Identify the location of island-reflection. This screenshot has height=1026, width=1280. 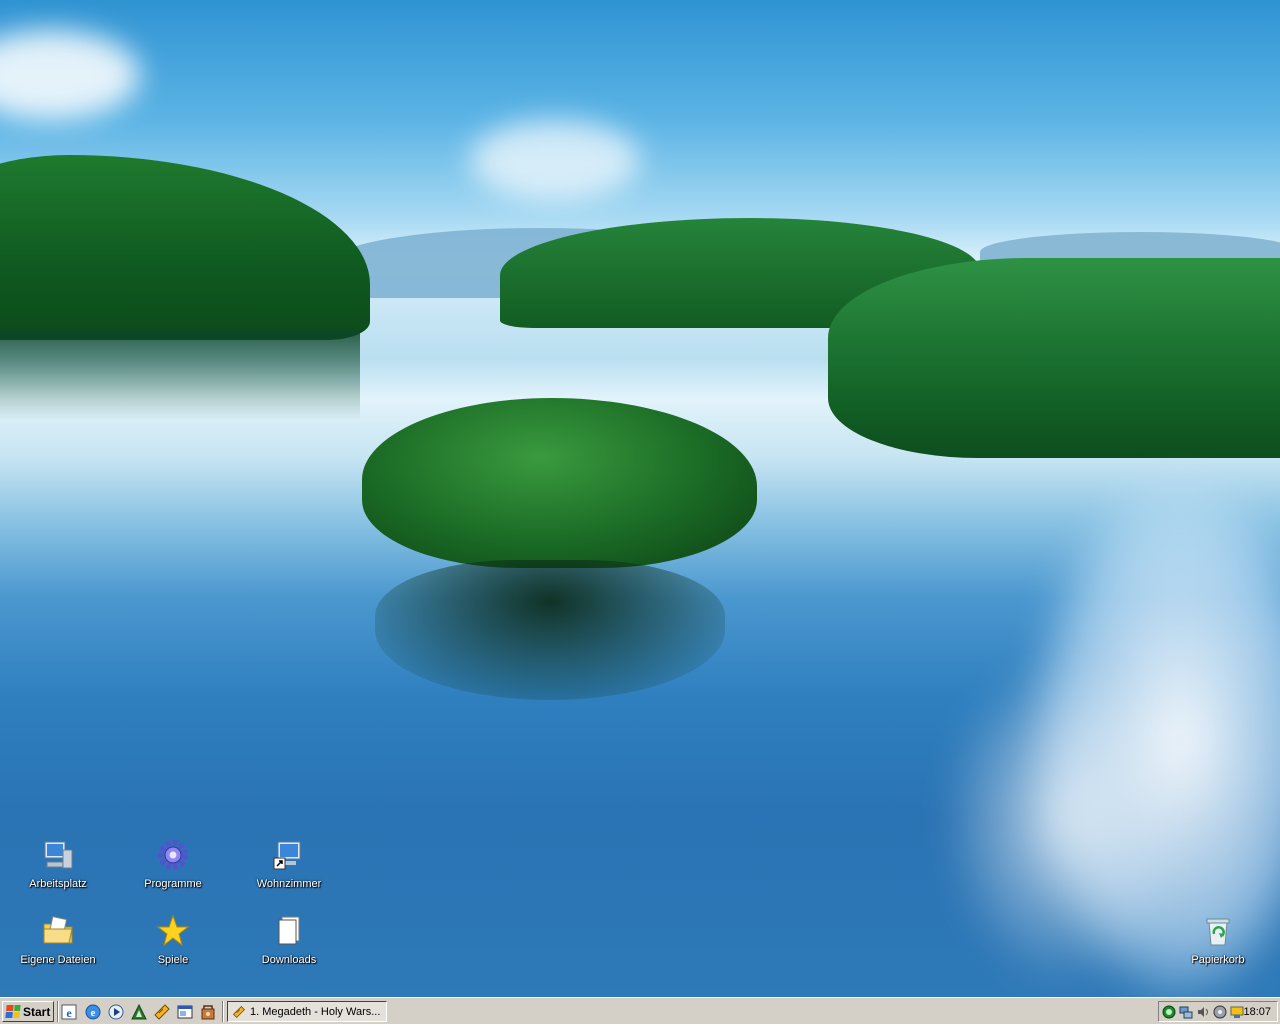
(550, 630).